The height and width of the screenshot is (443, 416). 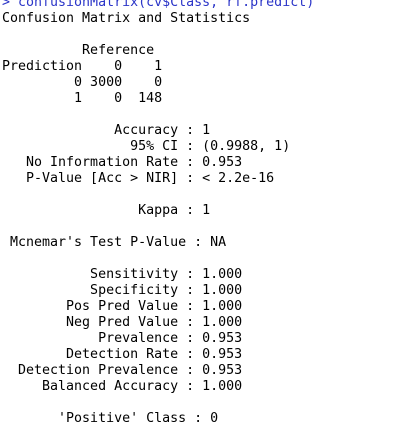 What do you see at coordinates (114, 242) in the screenshot?
I see `stat-mcnemar: Mcnemar's Test P-Value : NA` at bounding box center [114, 242].